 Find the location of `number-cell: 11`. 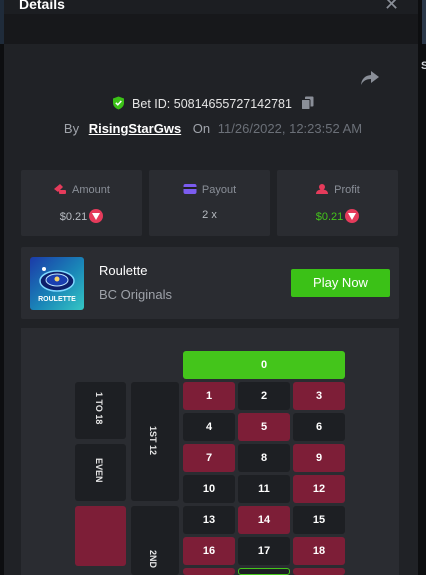

number-cell: 11 is located at coordinates (264, 489).